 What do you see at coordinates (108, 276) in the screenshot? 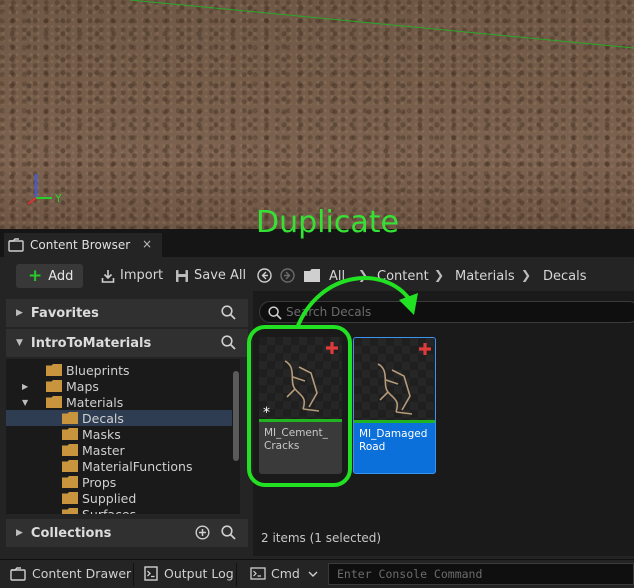
I see `import-icon` at bounding box center [108, 276].